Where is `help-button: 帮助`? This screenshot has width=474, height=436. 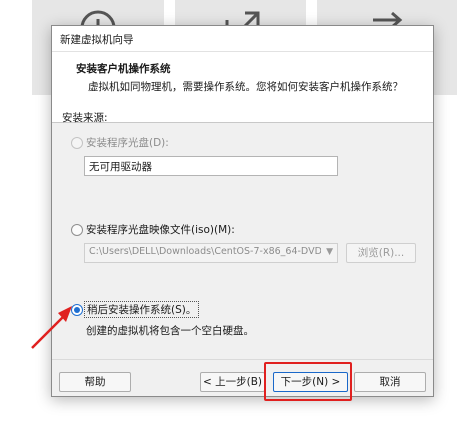 help-button: 帮助 is located at coordinates (95, 382).